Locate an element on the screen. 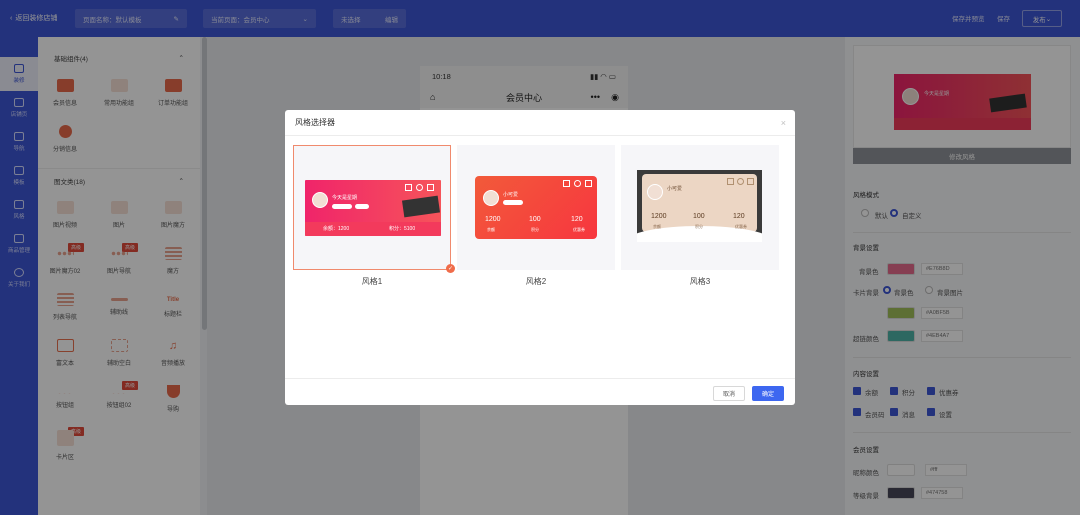 The height and width of the screenshot is (515, 1080). style-option-3: 小可爱 1200 100 120 余额 积分 优惠券 is located at coordinates (700, 207).